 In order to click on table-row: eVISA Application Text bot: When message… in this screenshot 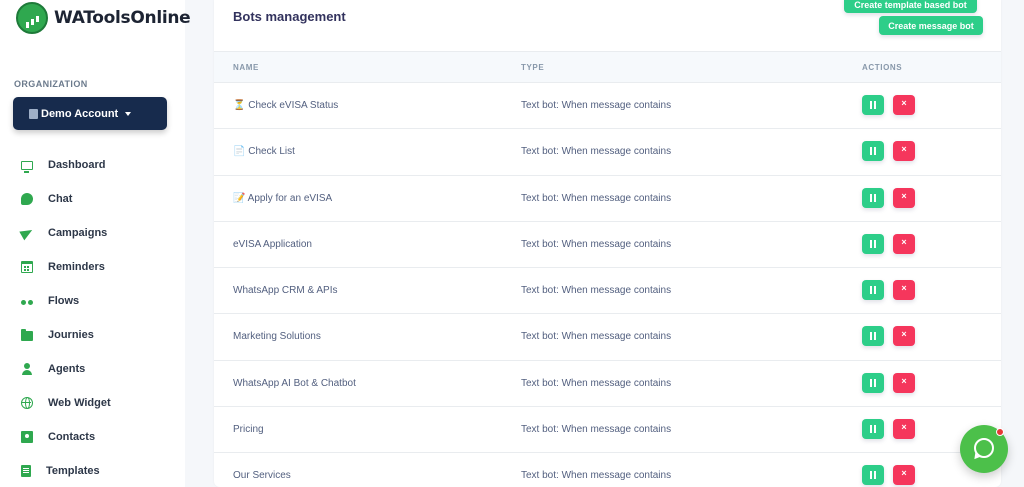, I will do `click(607, 245)`.